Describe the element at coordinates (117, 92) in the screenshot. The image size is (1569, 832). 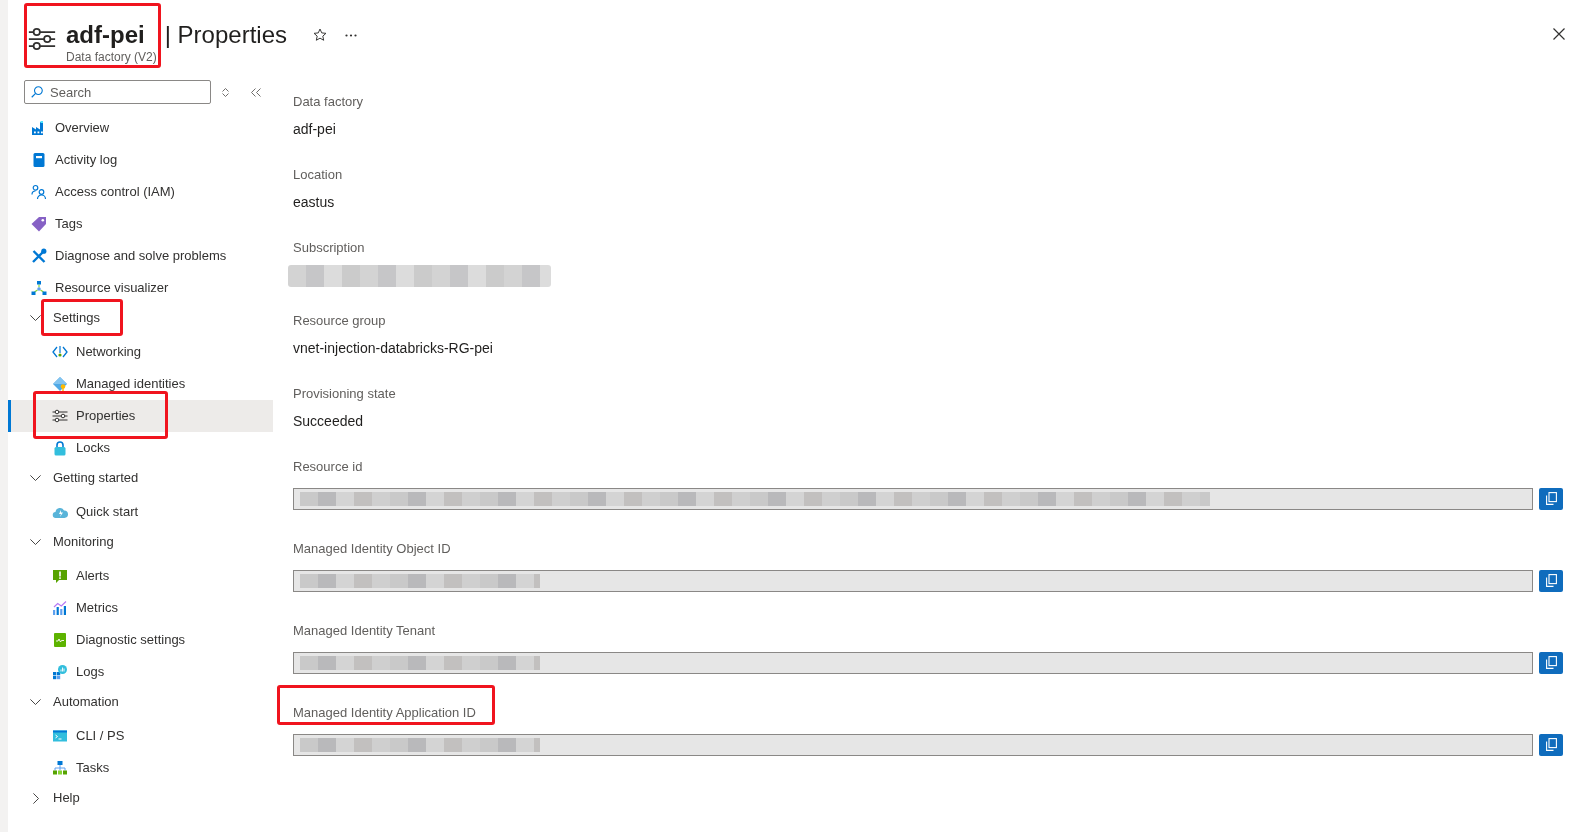
I see `search-field: Search` at that location.